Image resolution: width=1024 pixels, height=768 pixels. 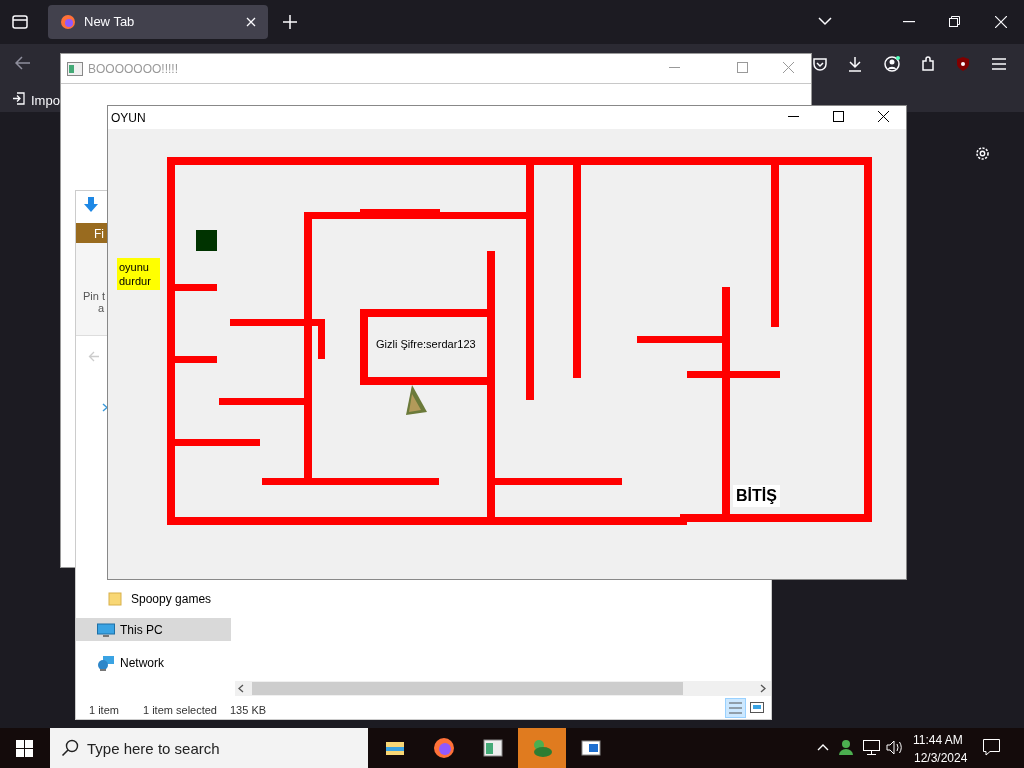 I want to click on player-sprite-icon, so click(x=416, y=400).